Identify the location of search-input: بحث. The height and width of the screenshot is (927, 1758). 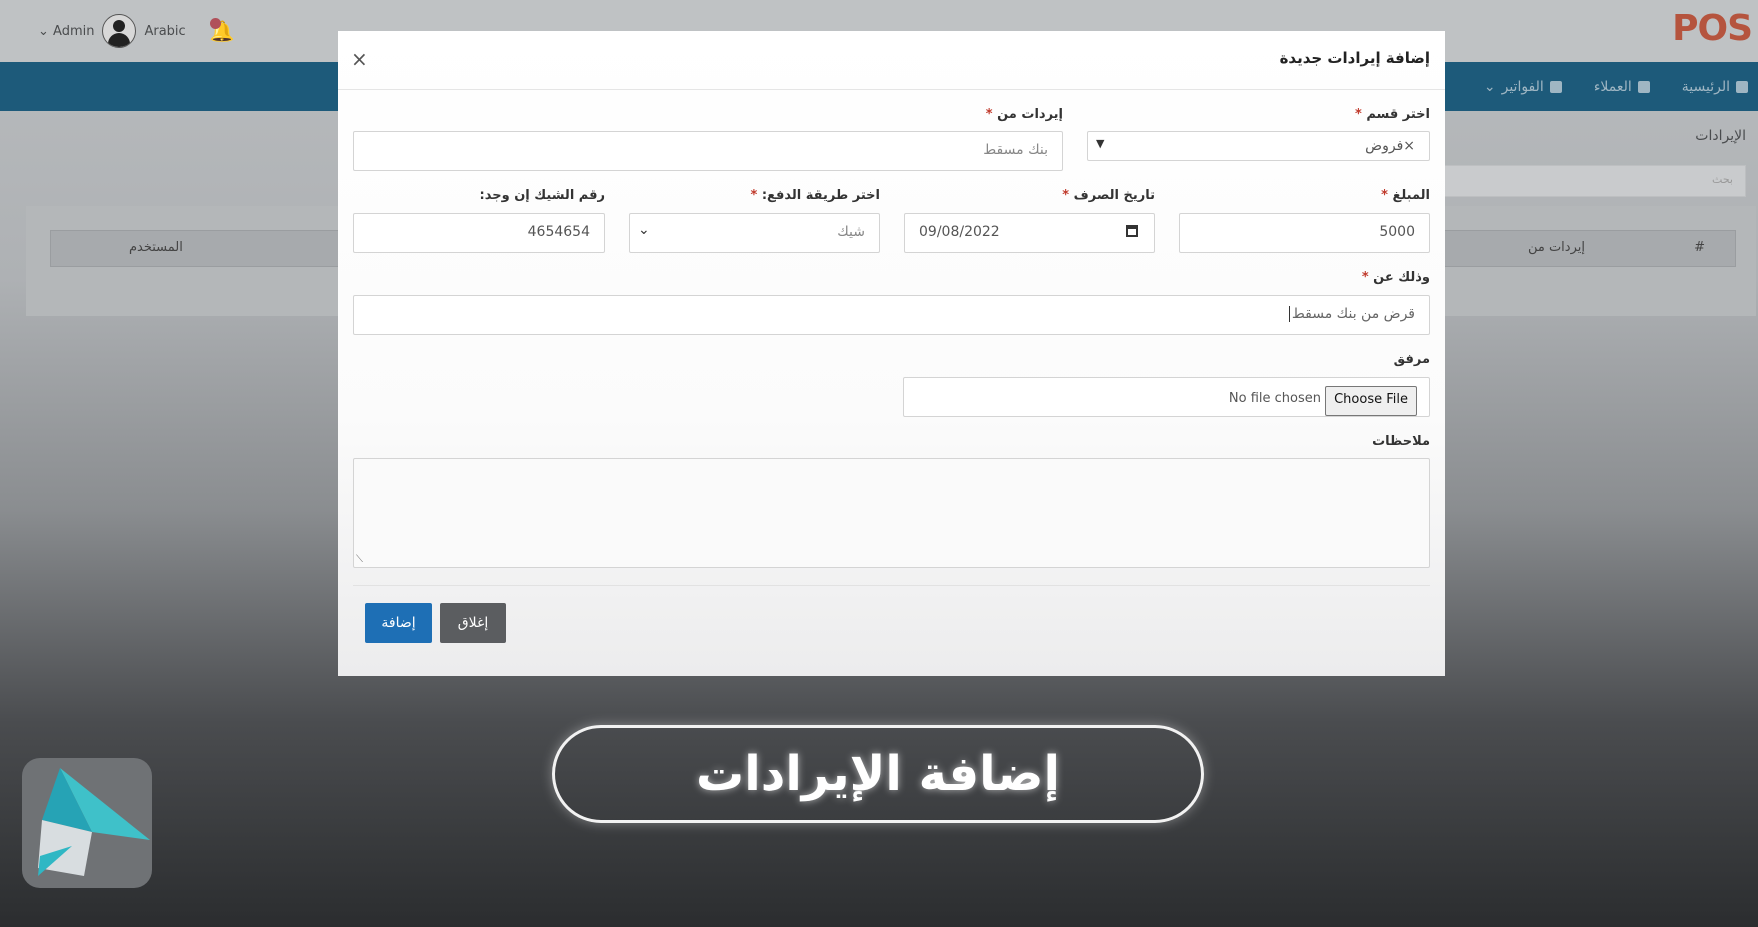
(1595, 181).